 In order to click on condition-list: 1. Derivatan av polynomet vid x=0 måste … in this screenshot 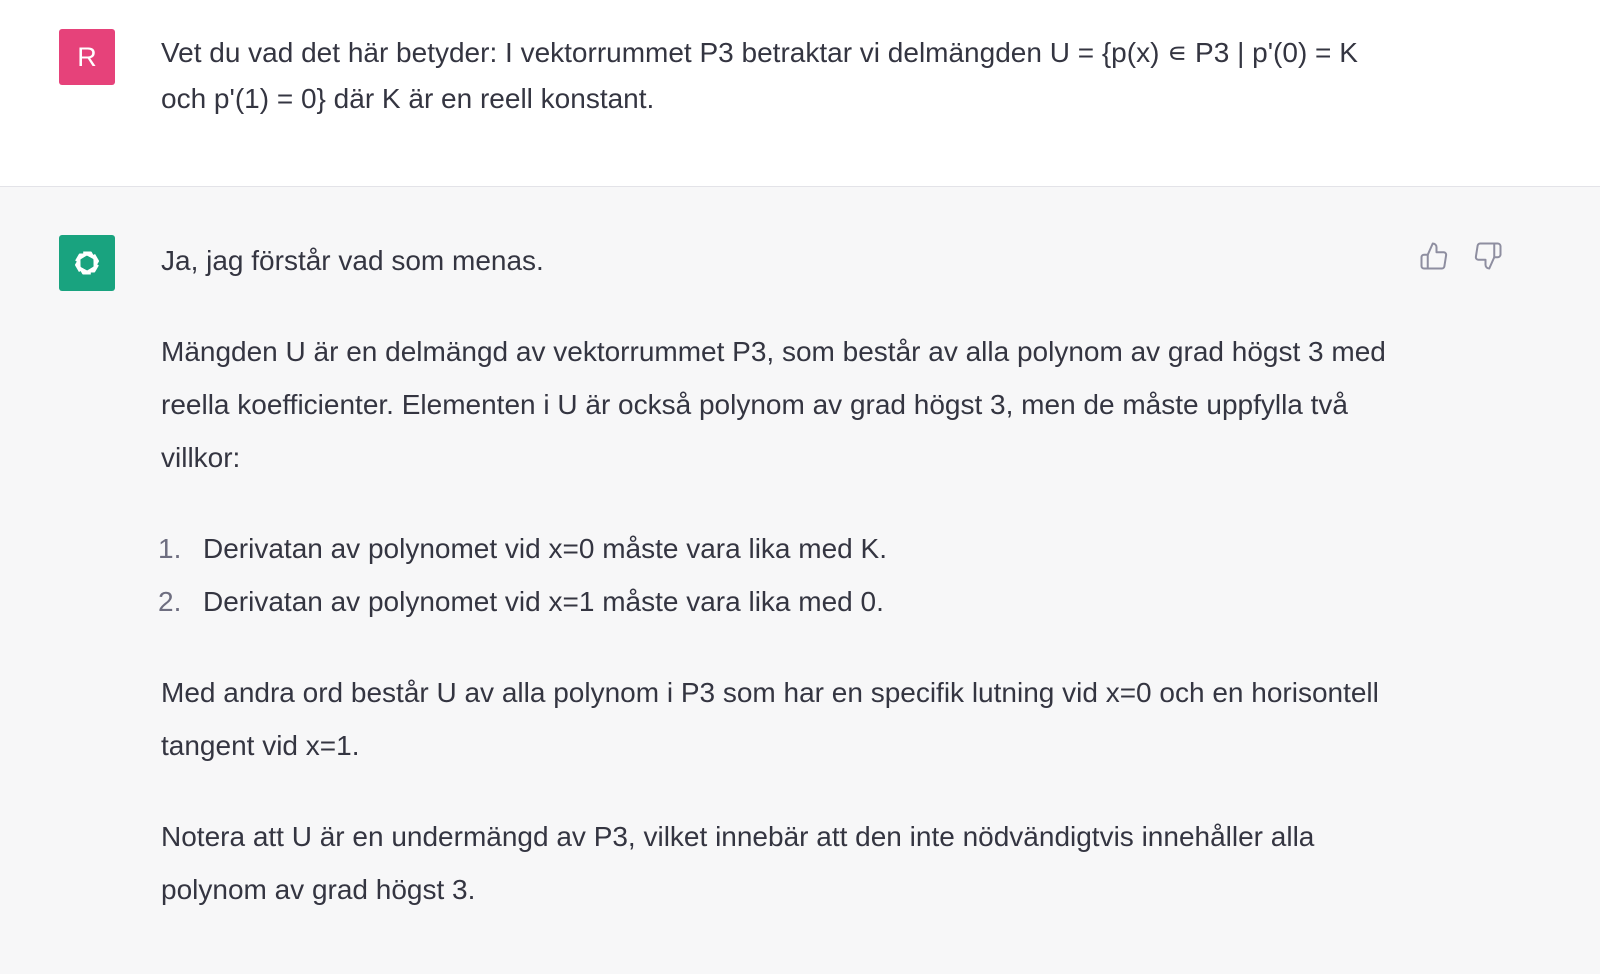, I will do `click(779, 575)`.